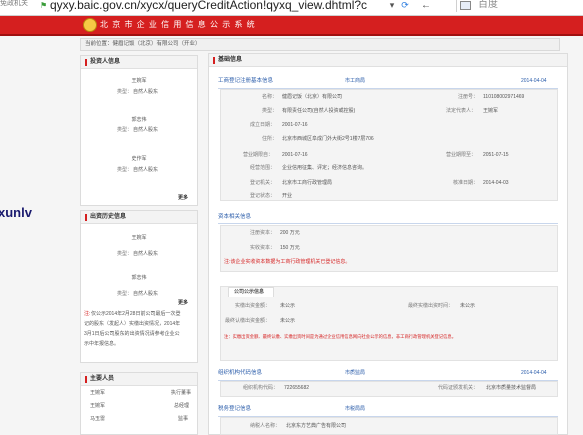 Image resolution: width=583 pixels, height=435 pixels. What do you see at coordinates (16, 212) in the screenshot?
I see `watermark-text: xunlv` at bounding box center [16, 212].